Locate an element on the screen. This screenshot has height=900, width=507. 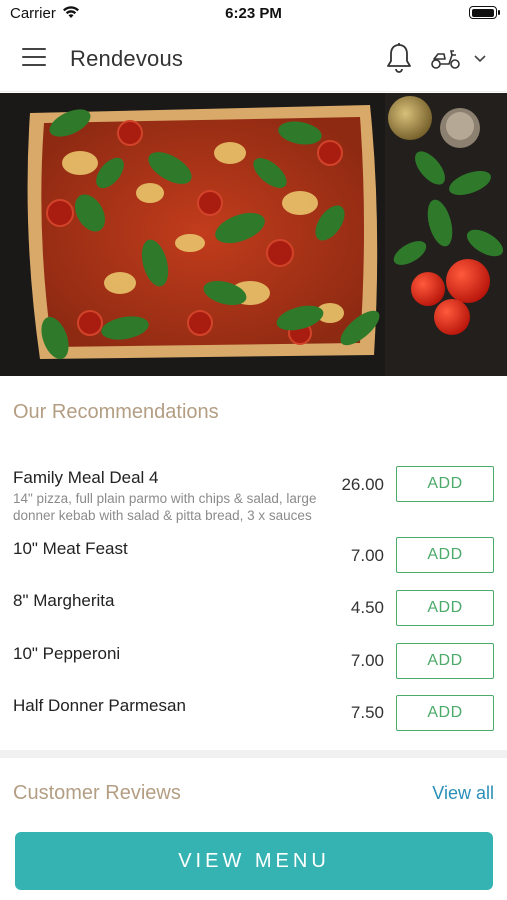
view-all-reviews-link: View all is located at coordinates (463, 793).